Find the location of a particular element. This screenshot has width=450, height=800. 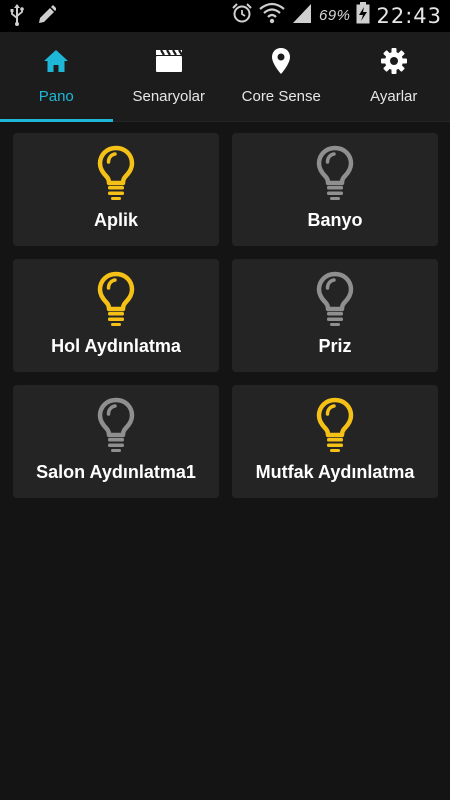

device-label: Banyo is located at coordinates (335, 220).